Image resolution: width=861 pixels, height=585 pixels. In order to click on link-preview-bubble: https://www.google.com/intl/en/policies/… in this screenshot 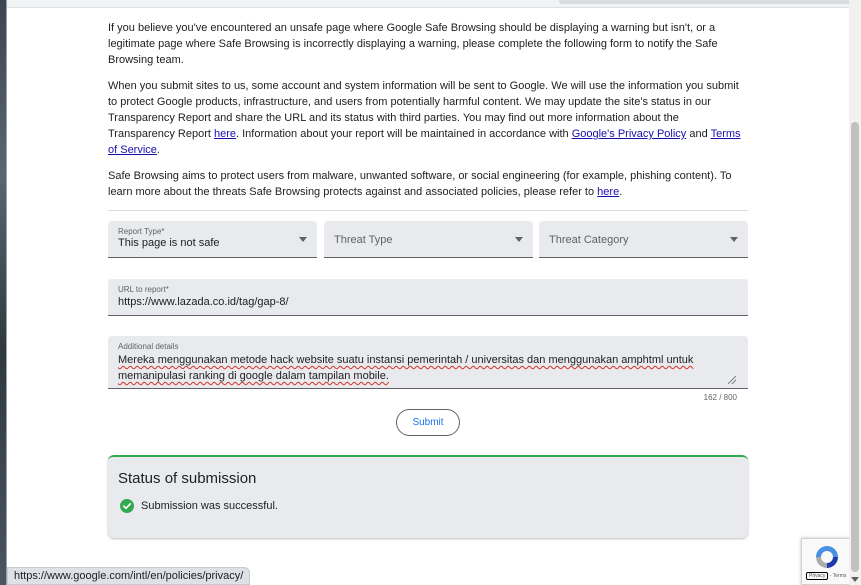, I will do `click(129, 576)`.